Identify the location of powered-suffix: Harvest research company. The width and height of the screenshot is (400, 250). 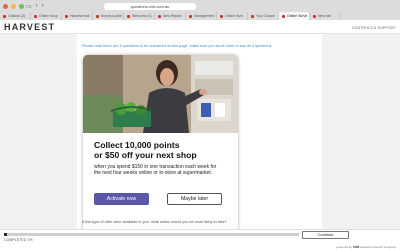
(378, 247).